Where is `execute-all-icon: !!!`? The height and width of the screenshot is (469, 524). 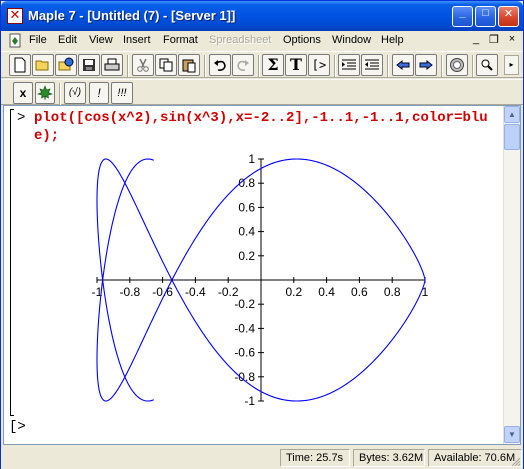
execute-all-icon: !!! is located at coordinates (122, 93).